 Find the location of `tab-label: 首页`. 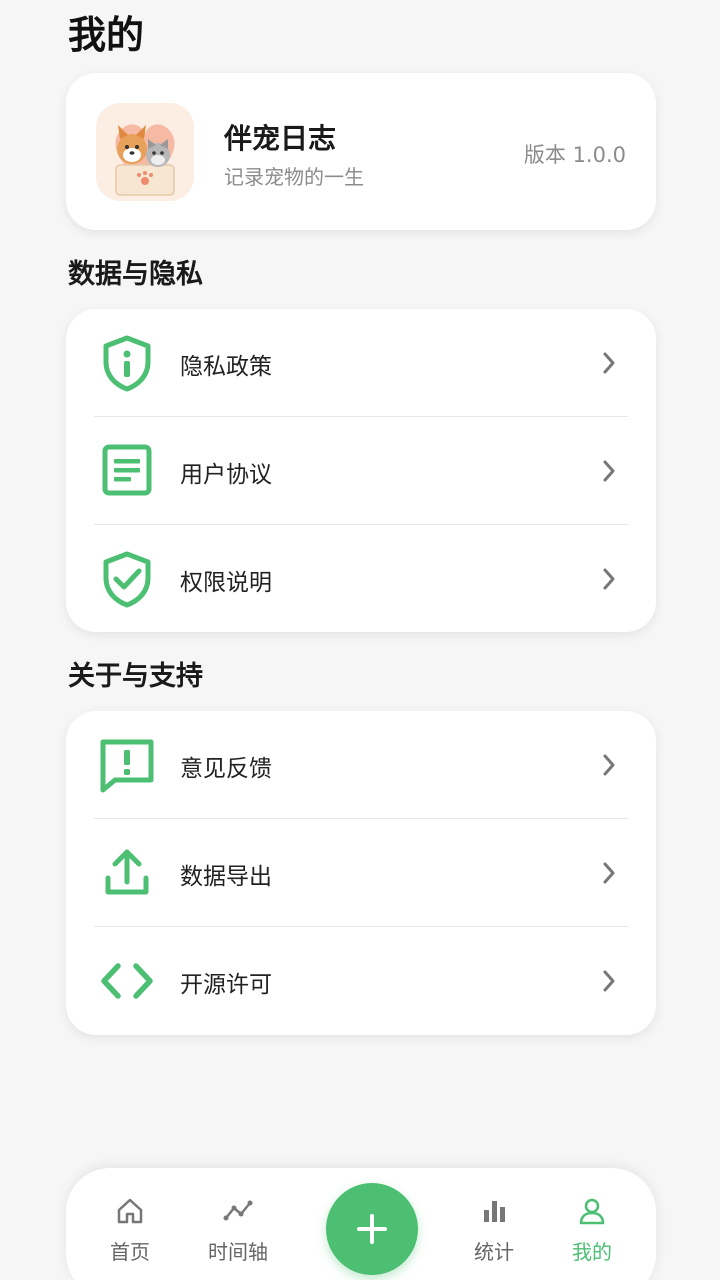

tab-label: 首页 is located at coordinates (130, 1252).